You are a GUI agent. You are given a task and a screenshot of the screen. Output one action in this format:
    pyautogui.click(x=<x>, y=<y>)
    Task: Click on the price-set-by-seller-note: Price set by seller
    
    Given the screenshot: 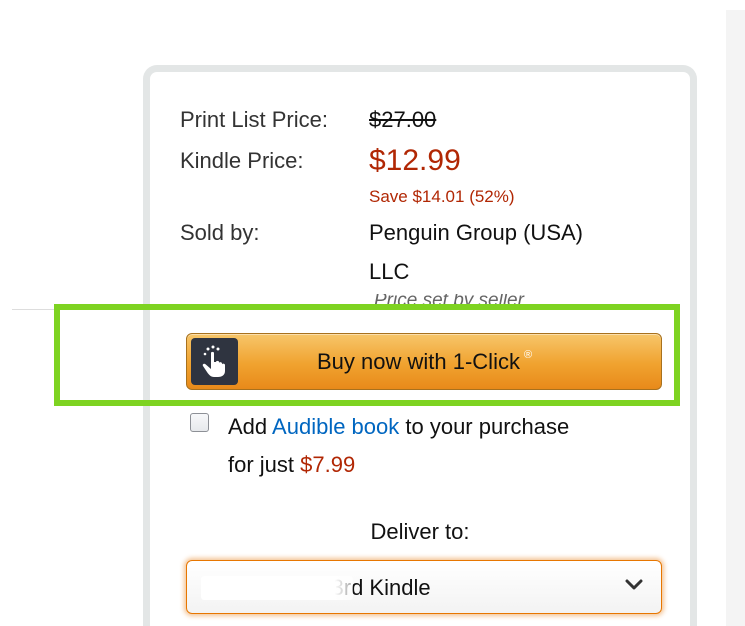 What is the action you would take?
    pyautogui.click(x=474, y=301)
    